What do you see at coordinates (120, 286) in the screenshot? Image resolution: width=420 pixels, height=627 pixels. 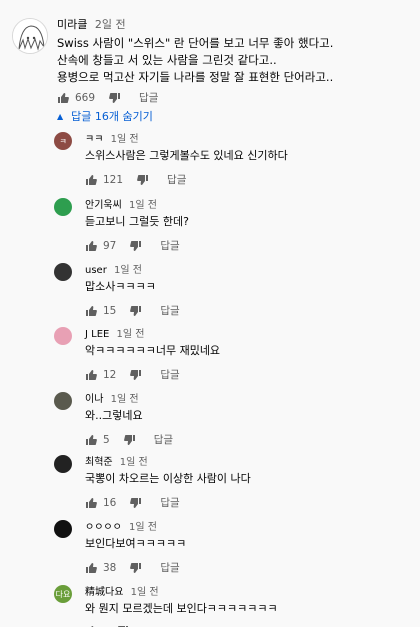 I see `reply-text: 맙소사ㅋㅋㅋㅋ` at bounding box center [120, 286].